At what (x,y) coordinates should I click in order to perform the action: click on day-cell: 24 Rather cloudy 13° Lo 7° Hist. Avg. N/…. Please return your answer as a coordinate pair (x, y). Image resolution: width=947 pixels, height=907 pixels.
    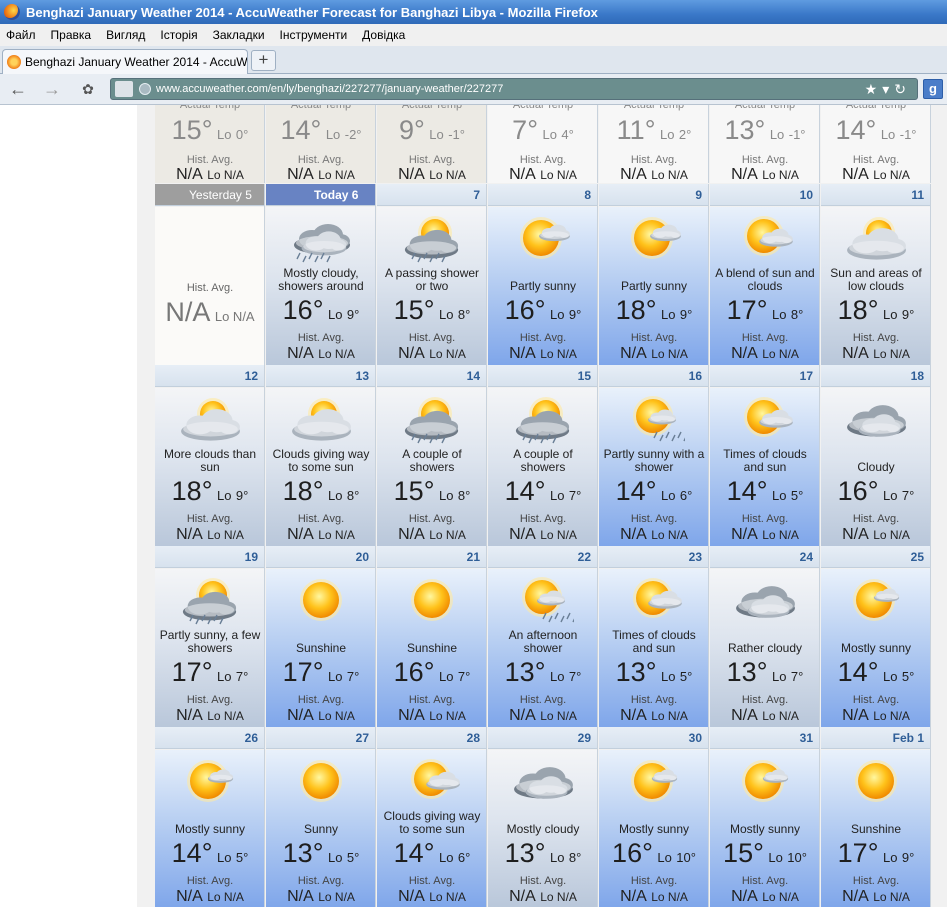
    Looking at the image, I should click on (765, 636).